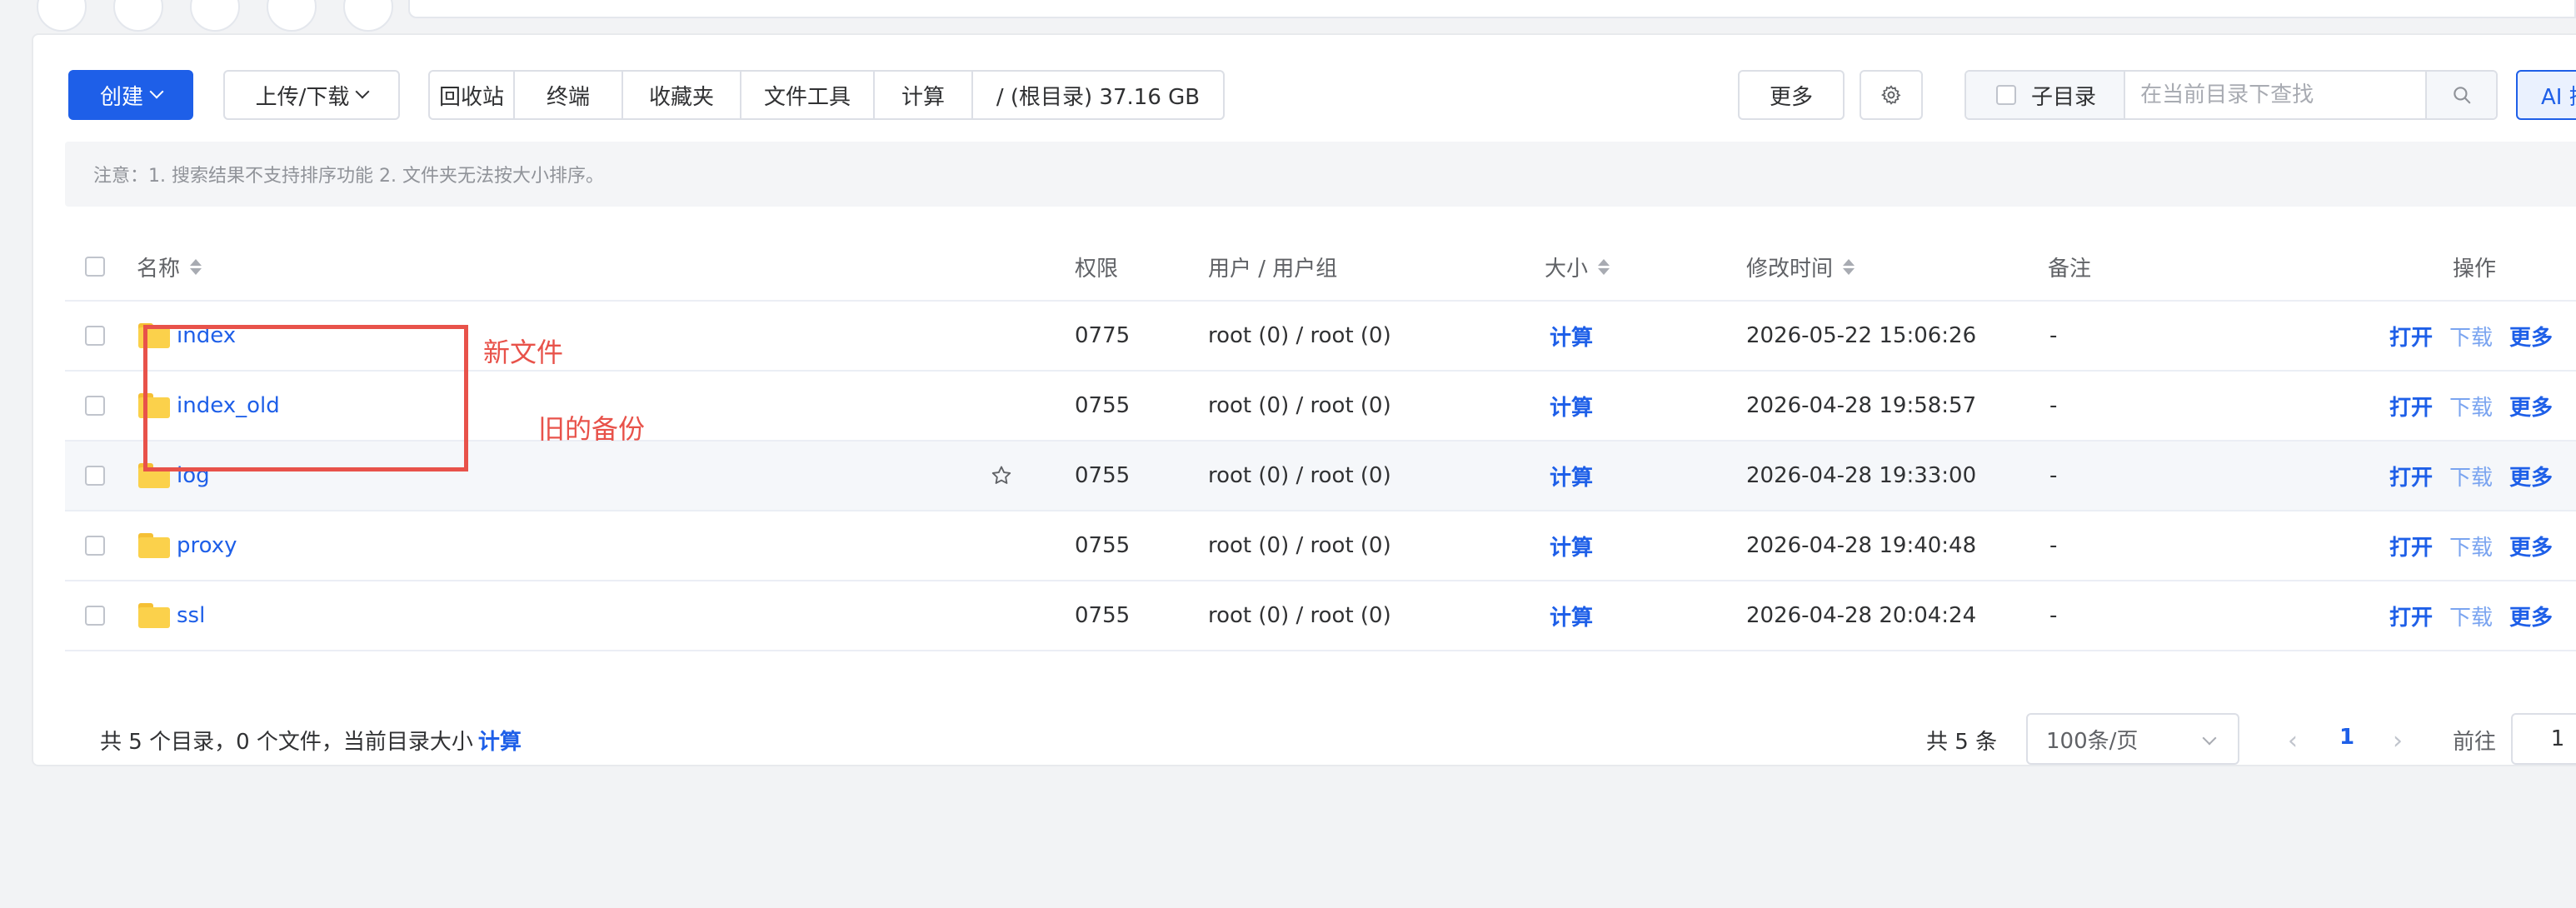 The height and width of the screenshot is (908, 2576). I want to click on recycle-bin-button: 回收站, so click(472, 95).